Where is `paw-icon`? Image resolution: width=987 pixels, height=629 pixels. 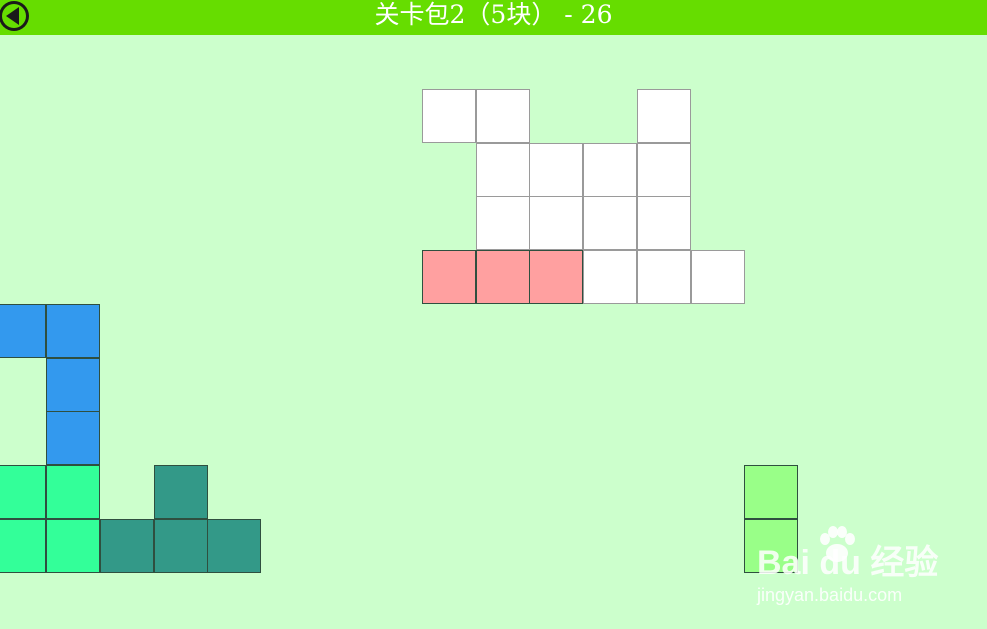
paw-icon is located at coordinates (837, 544).